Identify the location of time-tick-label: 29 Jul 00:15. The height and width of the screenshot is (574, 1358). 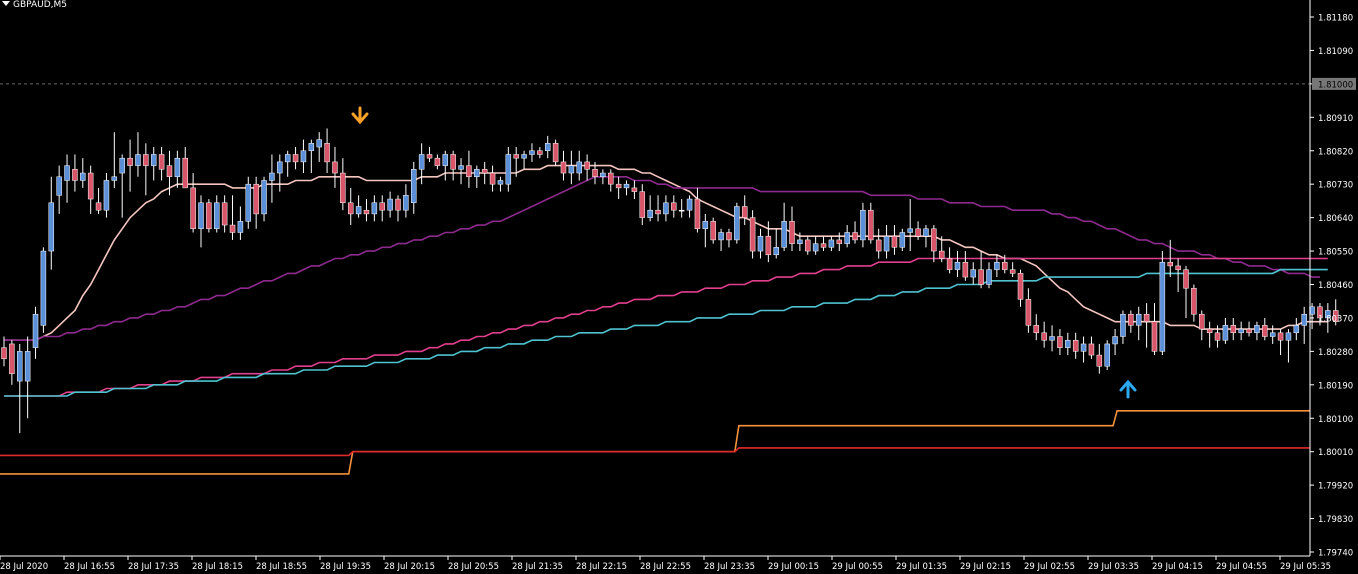
(793, 567).